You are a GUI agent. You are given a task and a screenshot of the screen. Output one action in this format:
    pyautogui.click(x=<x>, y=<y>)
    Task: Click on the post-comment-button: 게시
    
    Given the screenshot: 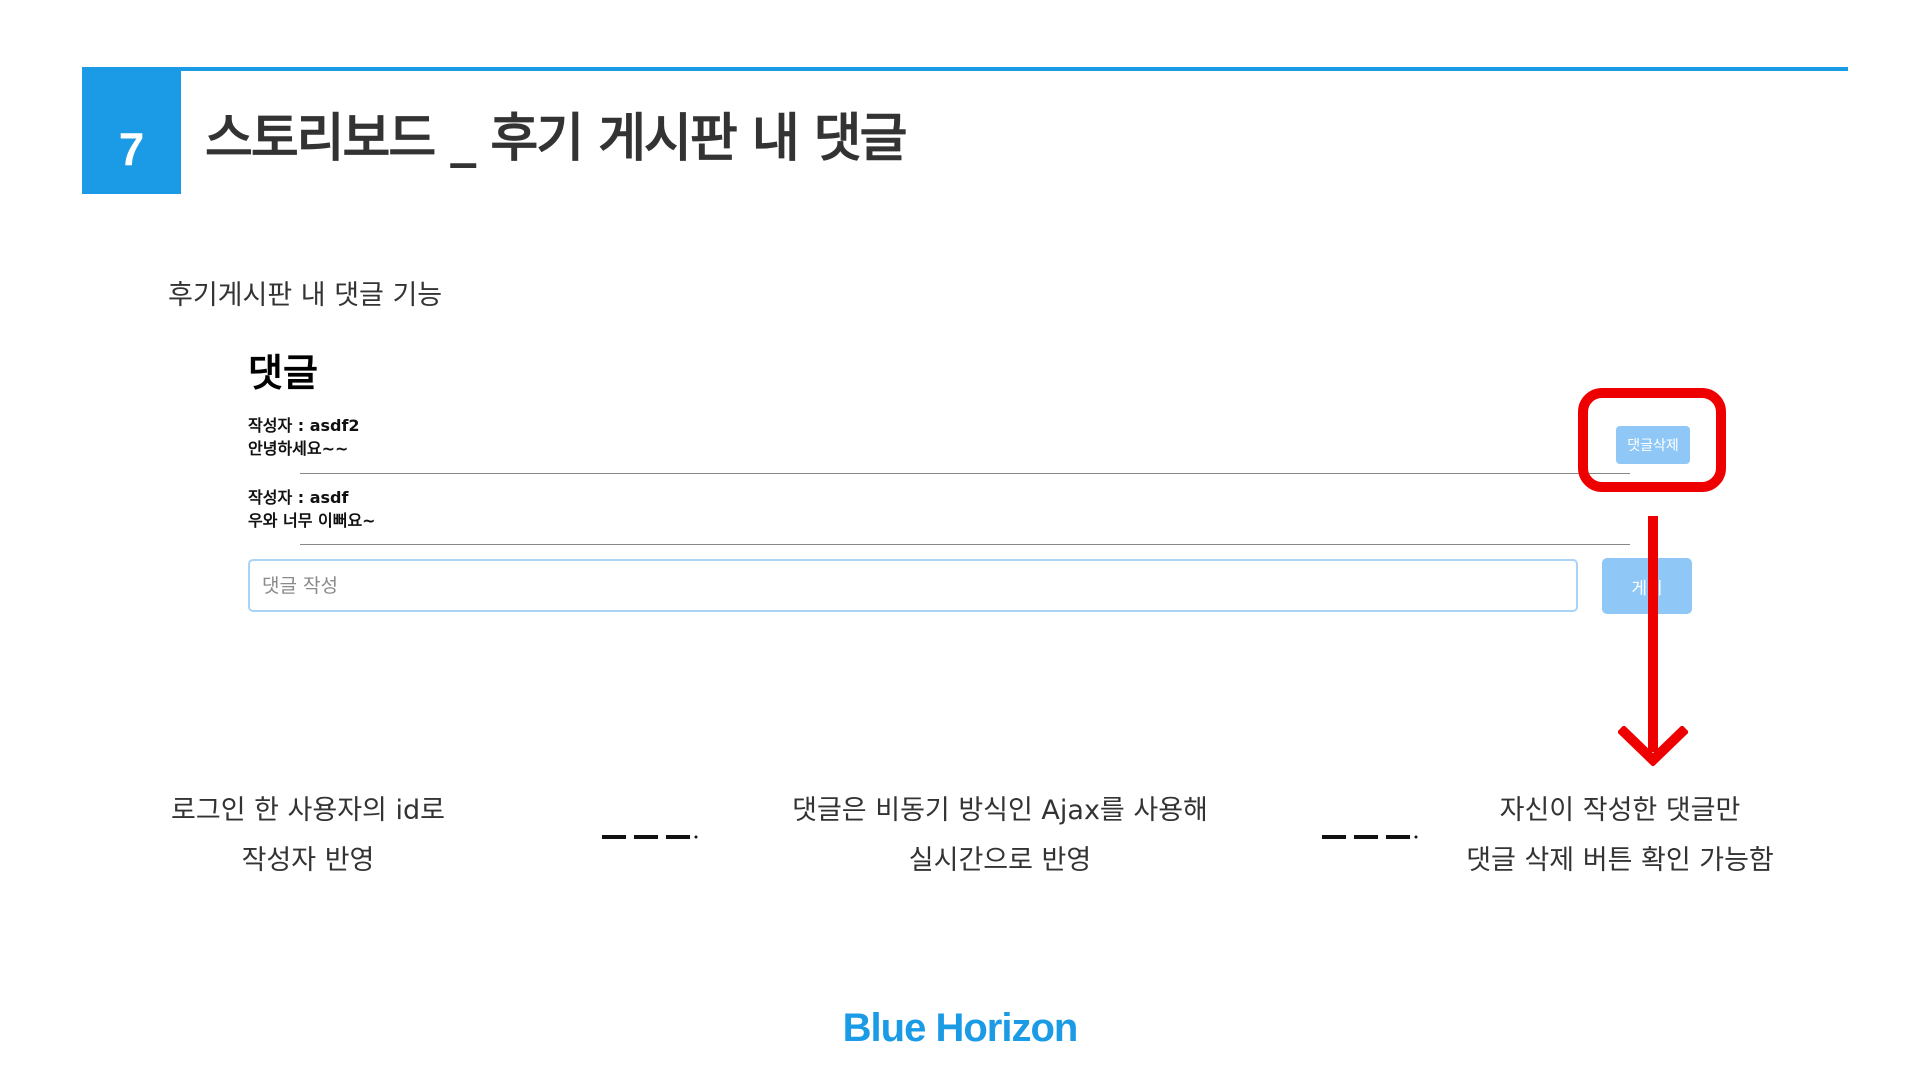 What is the action you would take?
    pyautogui.click(x=1647, y=586)
    